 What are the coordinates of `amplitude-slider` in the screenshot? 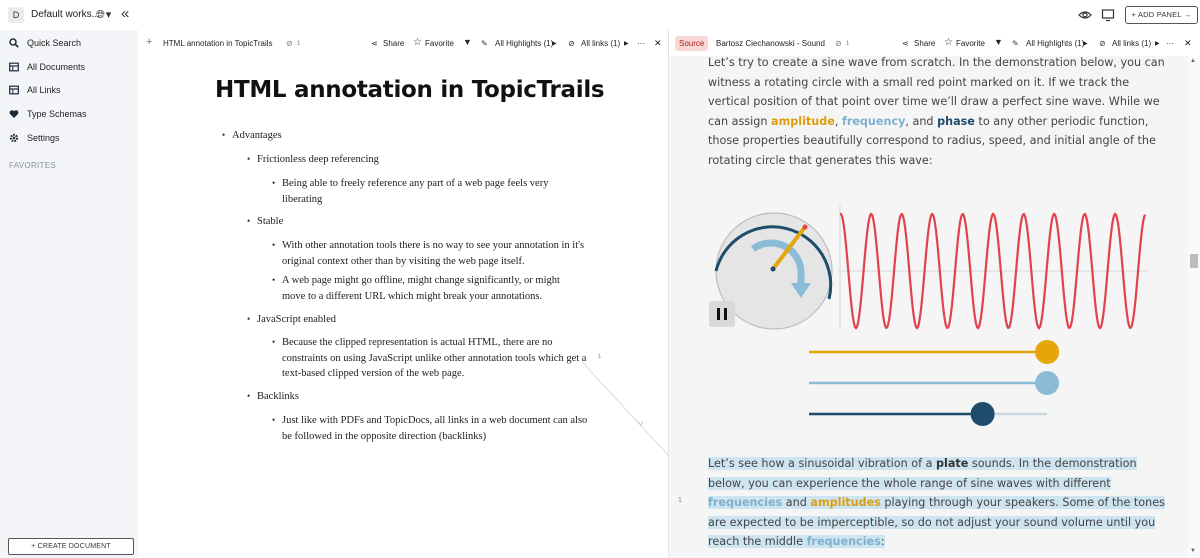 It's located at (934, 352).